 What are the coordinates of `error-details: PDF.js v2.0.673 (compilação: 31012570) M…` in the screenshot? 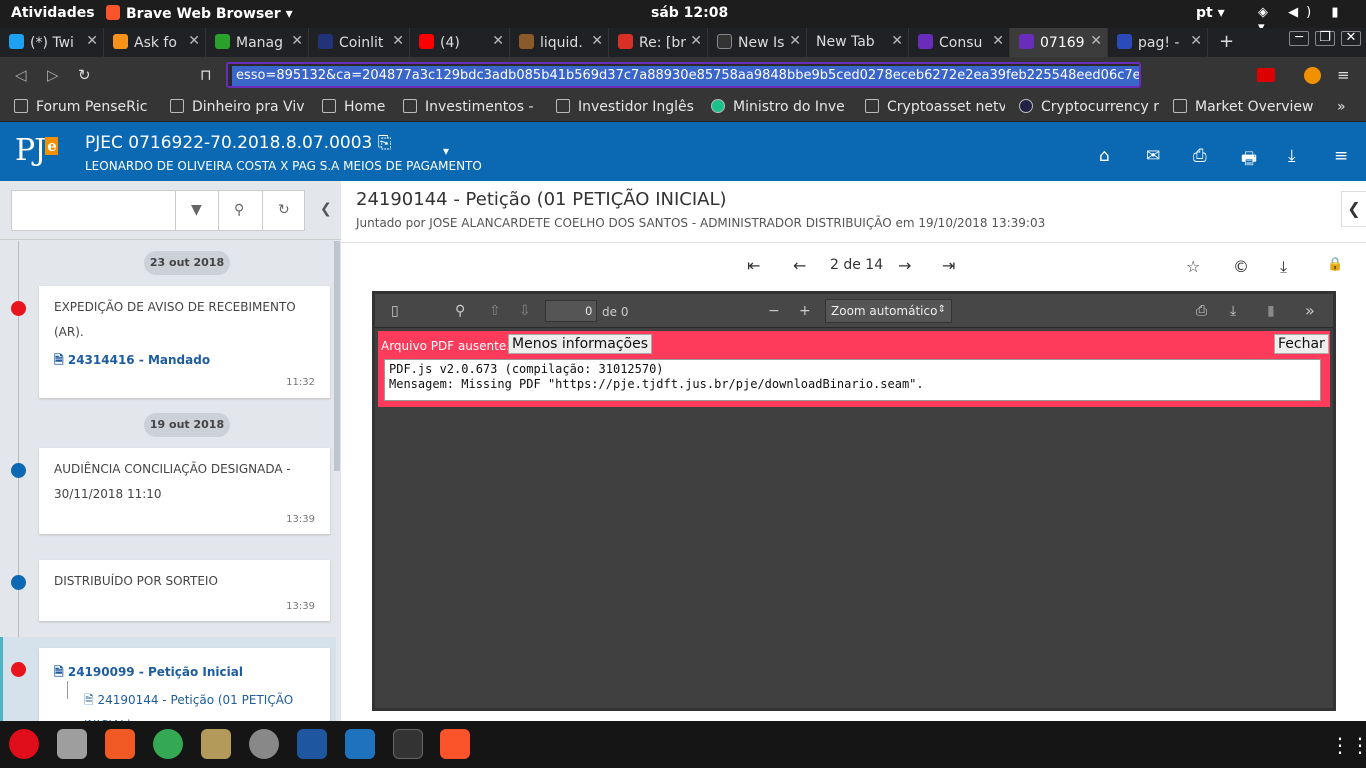 It's located at (852, 380).